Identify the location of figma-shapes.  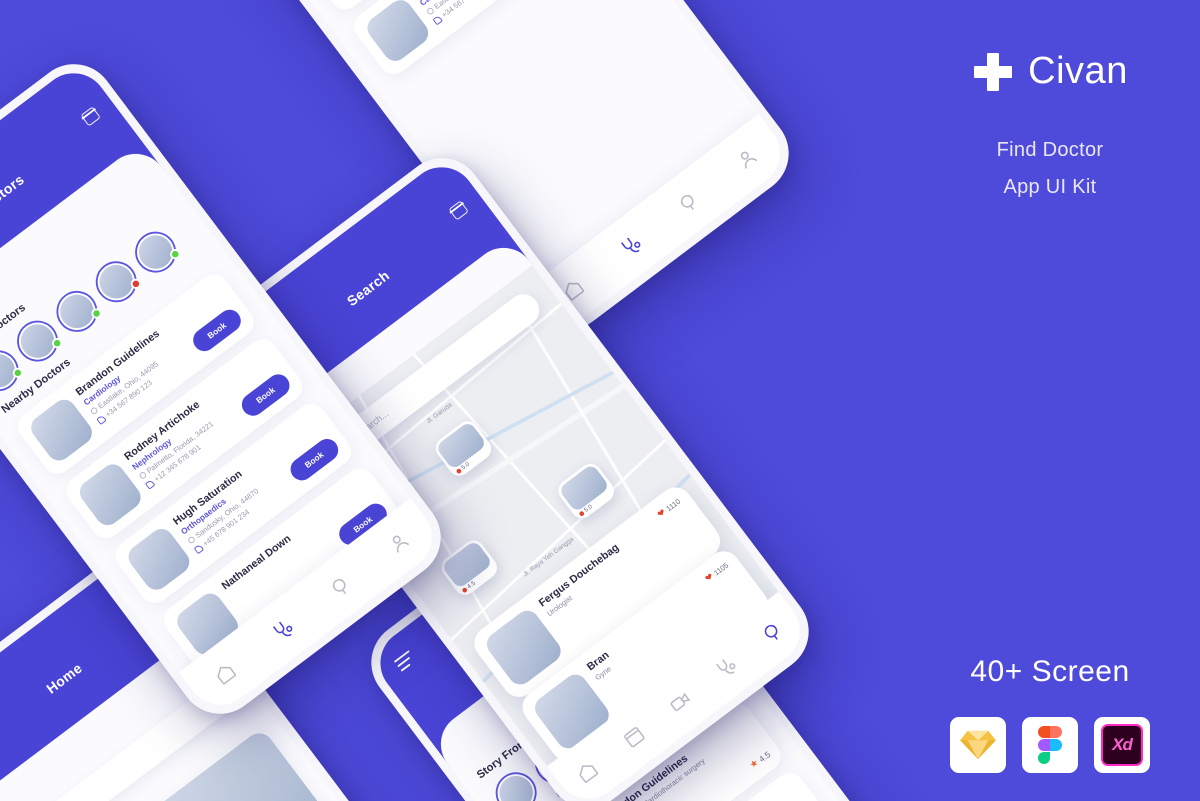
(1050, 745).